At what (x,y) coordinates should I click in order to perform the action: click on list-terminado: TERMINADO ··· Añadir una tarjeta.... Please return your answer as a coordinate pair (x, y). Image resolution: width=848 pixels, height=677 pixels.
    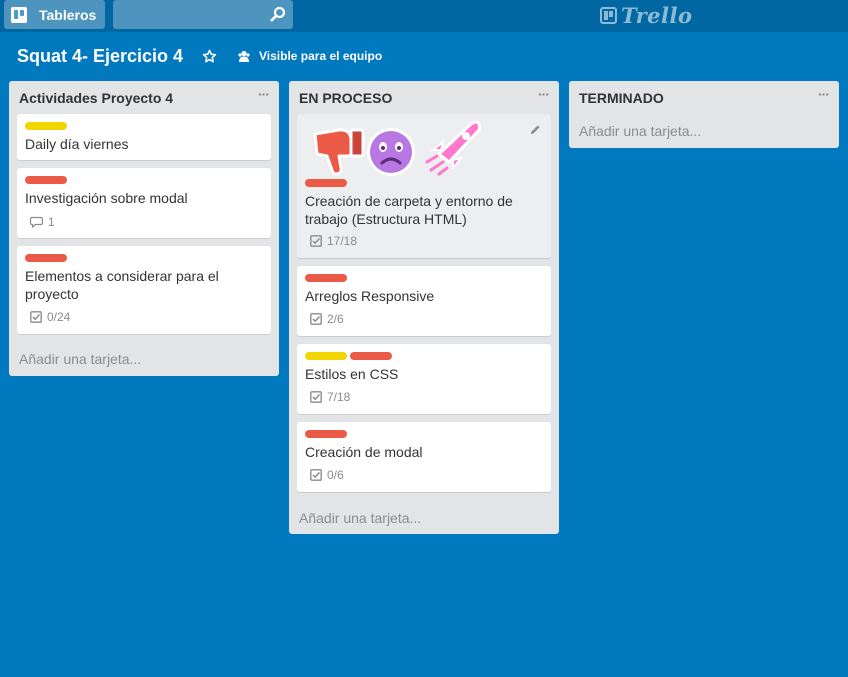
    Looking at the image, I should click on (704, 114).